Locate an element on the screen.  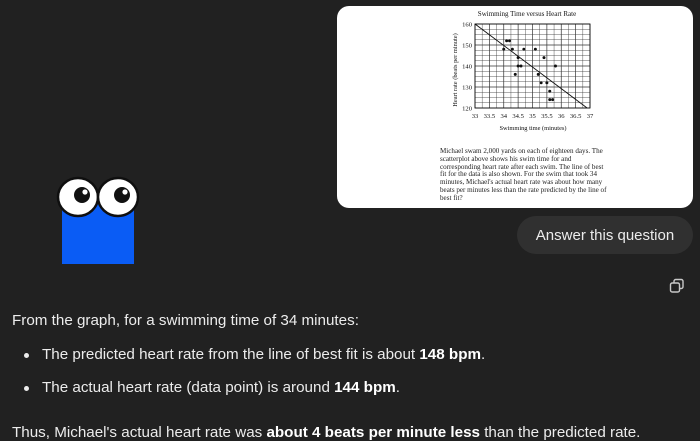
x-tick-label: 35 is located at coordinates (532, 116).